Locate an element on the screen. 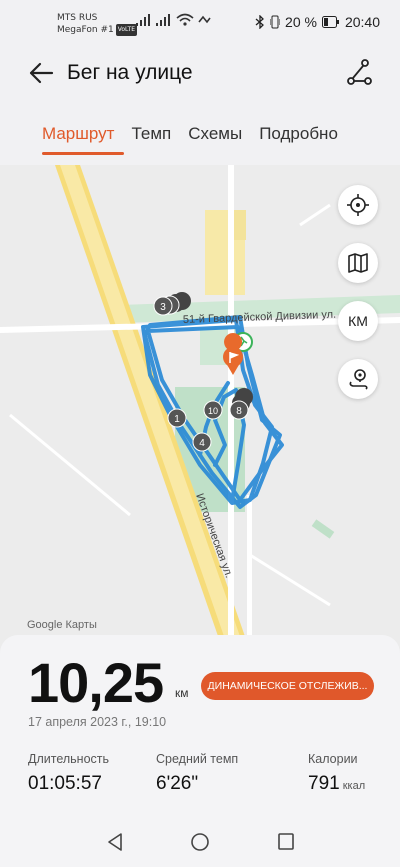 This screenshot has height=867, width=400. signal-icon is located at coordinates (153, 20).